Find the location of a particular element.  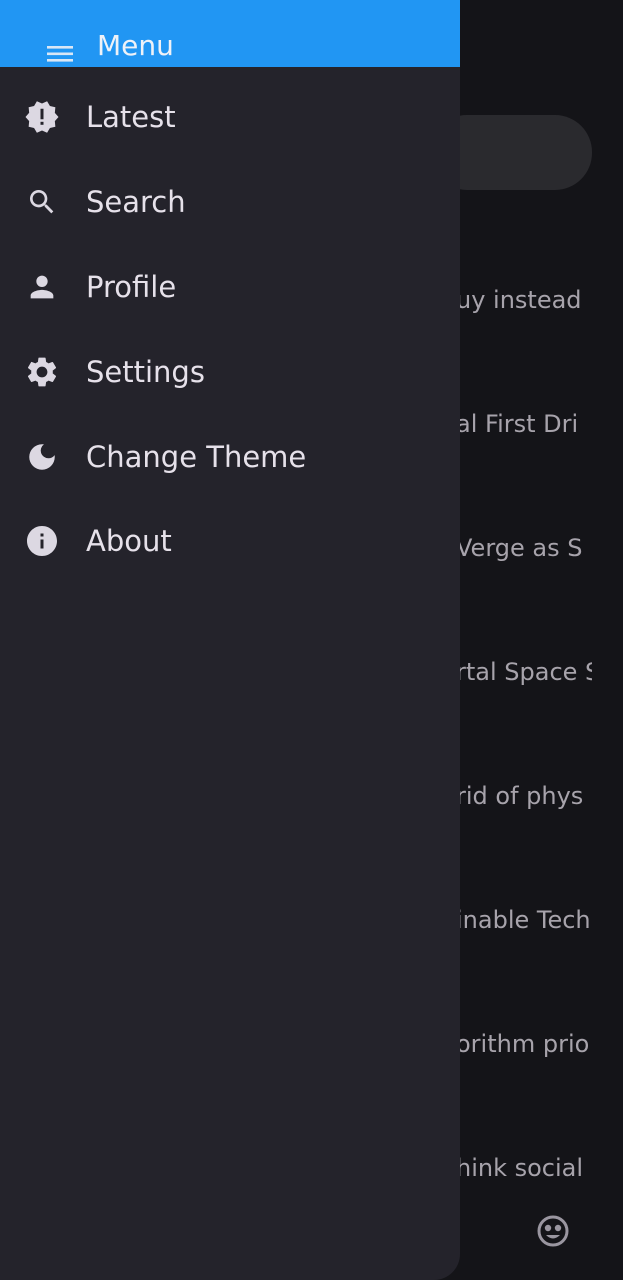

list-item: rtal Space S is located at coordinates (524, 672).